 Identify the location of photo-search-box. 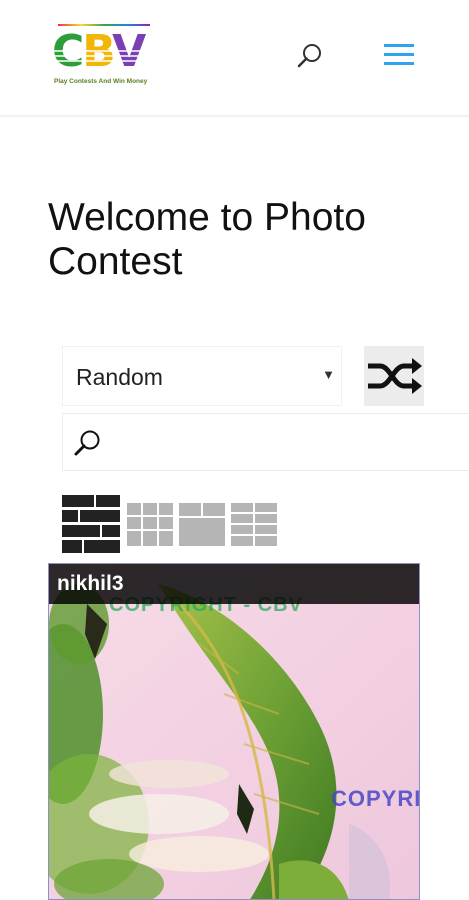
(265, 442).